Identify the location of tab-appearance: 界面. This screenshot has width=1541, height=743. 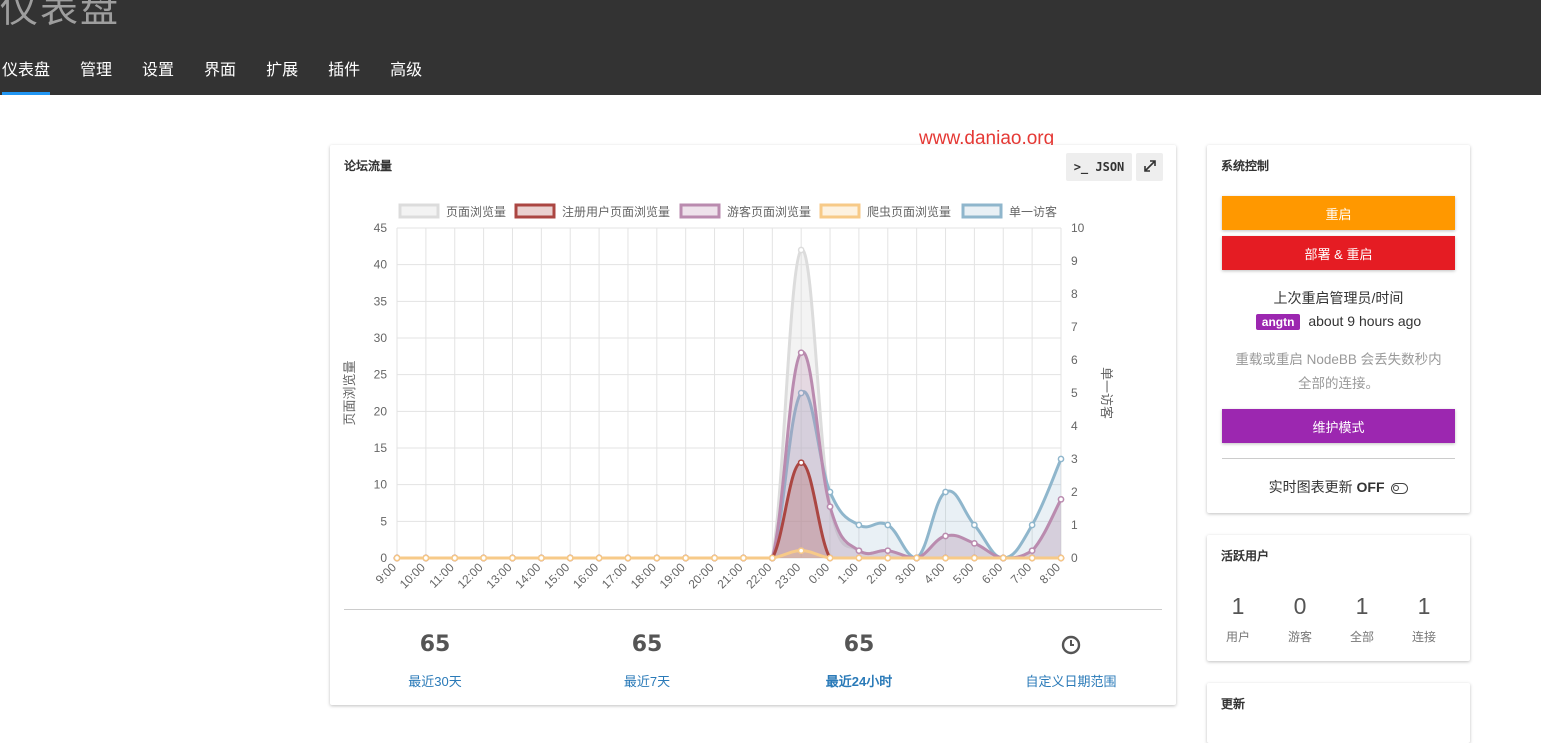
(220, 71).